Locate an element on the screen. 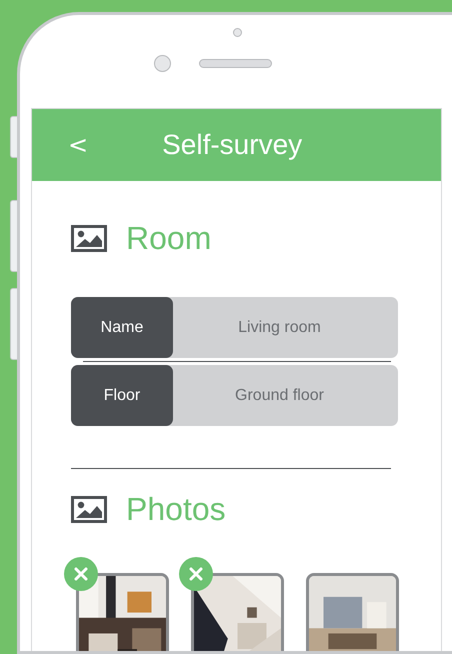 The width and height of the screenshot is (452, 654). section-title: Room is located at coordinates (169, 238).